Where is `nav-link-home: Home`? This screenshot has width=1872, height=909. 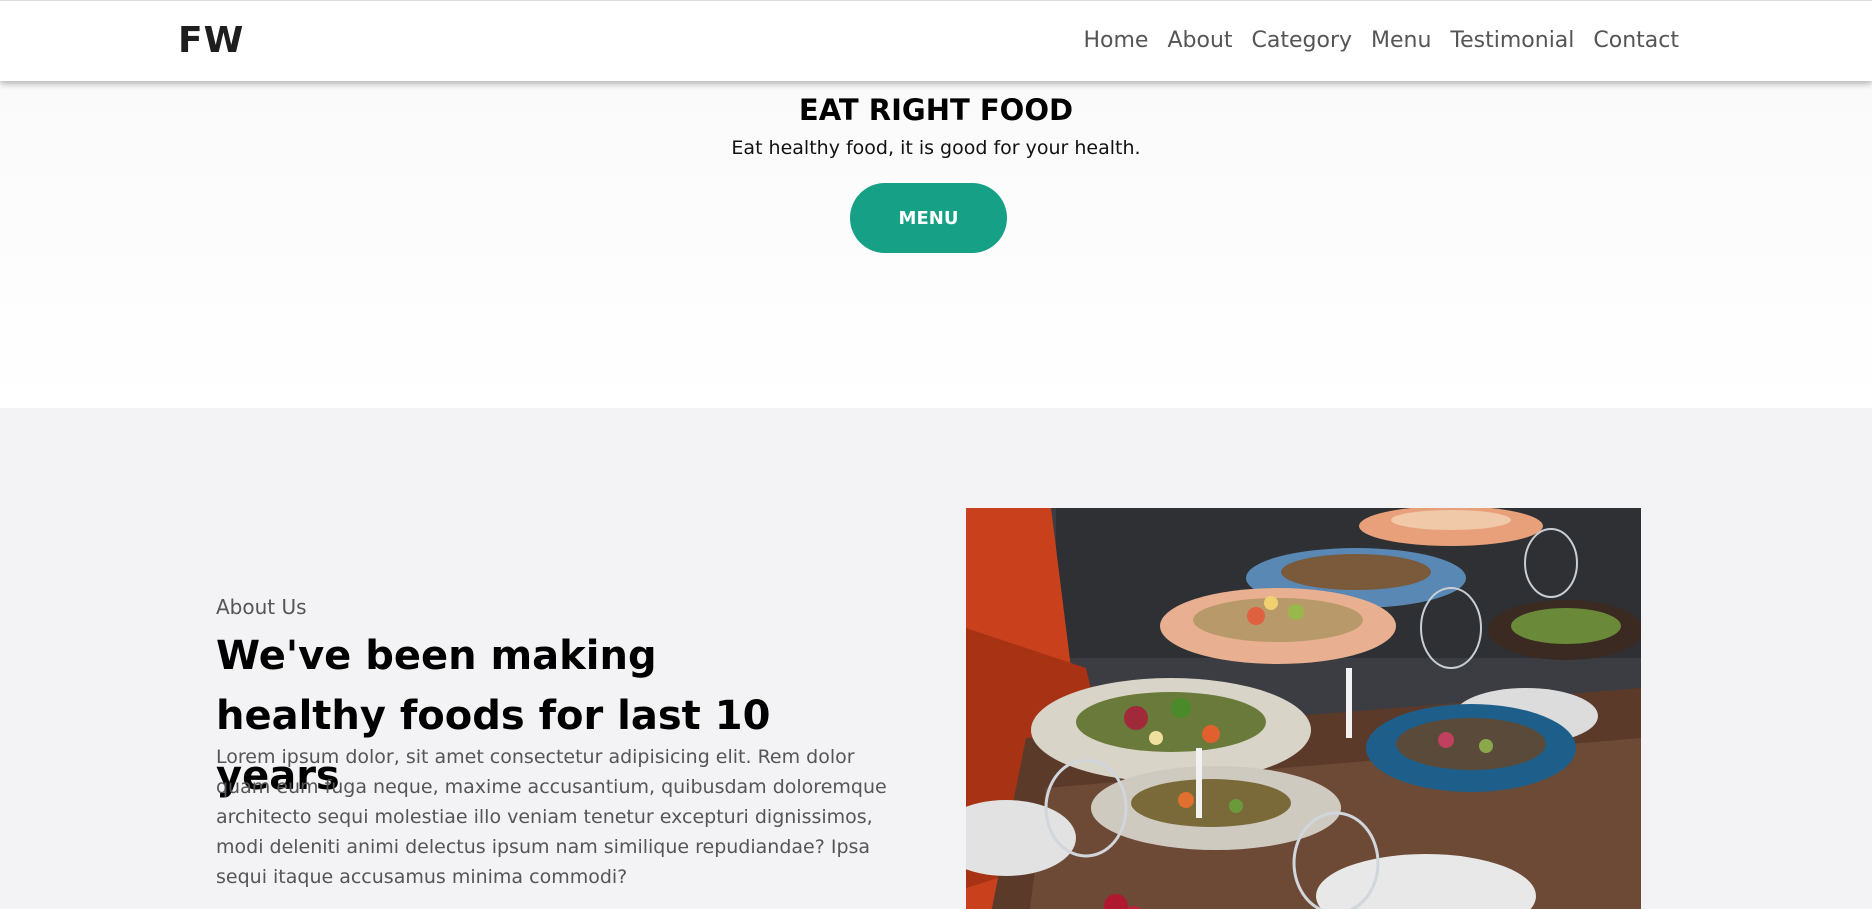 nav-link-home: Home is located at coordinates (1116, 40).